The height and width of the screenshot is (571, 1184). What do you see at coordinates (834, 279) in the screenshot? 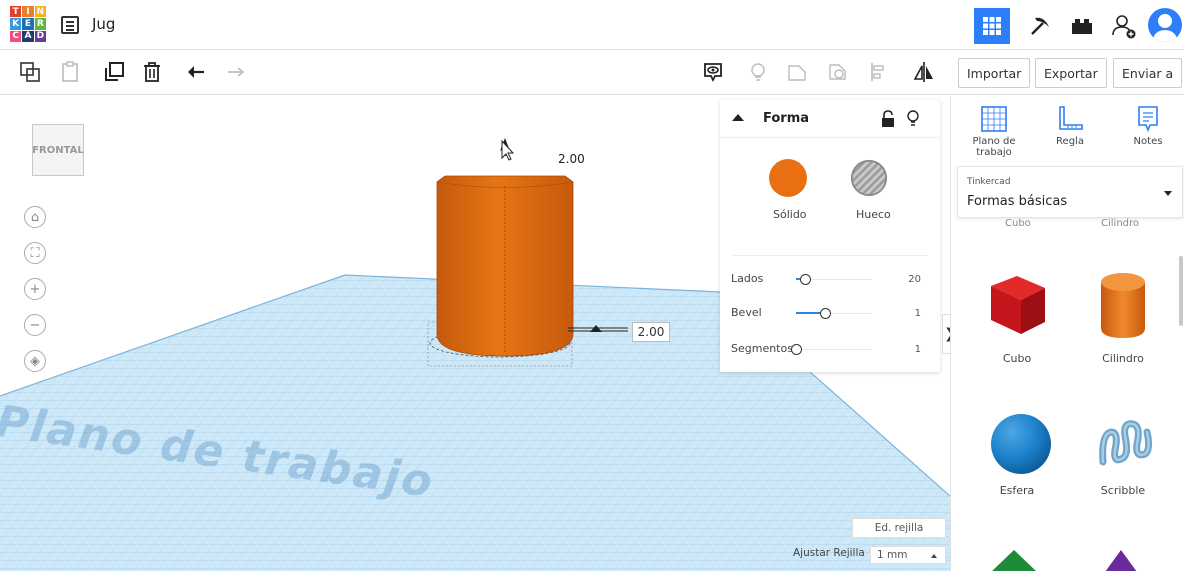
I see `sides-slider` at bounding box center [834, 279].